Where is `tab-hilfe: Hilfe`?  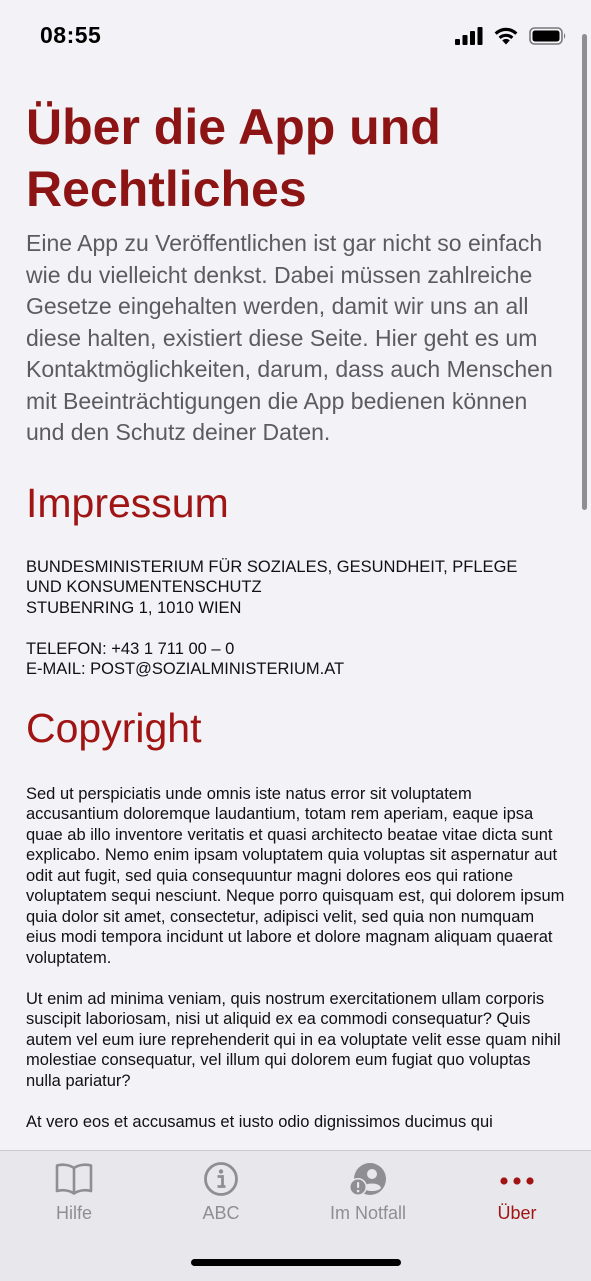
tab-hilfe: Hilfe is located at coordinates (74, 1192).